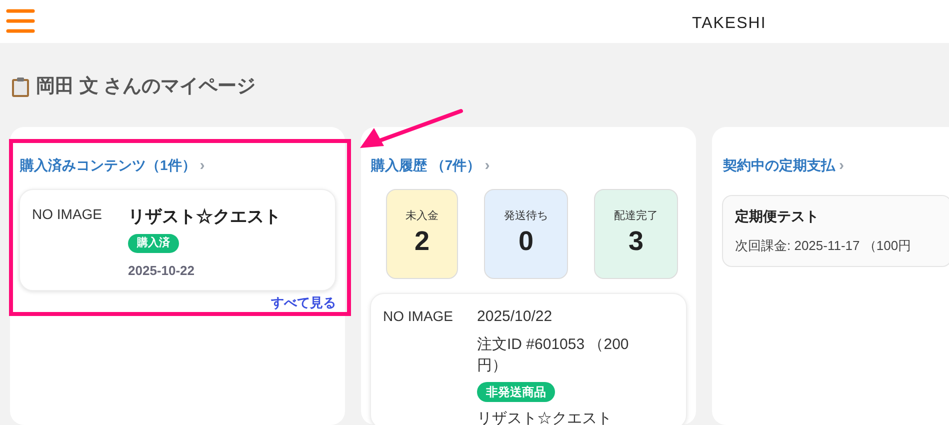 This screenshot has height=425, width=949. I want to click on status-count: 0, so click(526, 241).